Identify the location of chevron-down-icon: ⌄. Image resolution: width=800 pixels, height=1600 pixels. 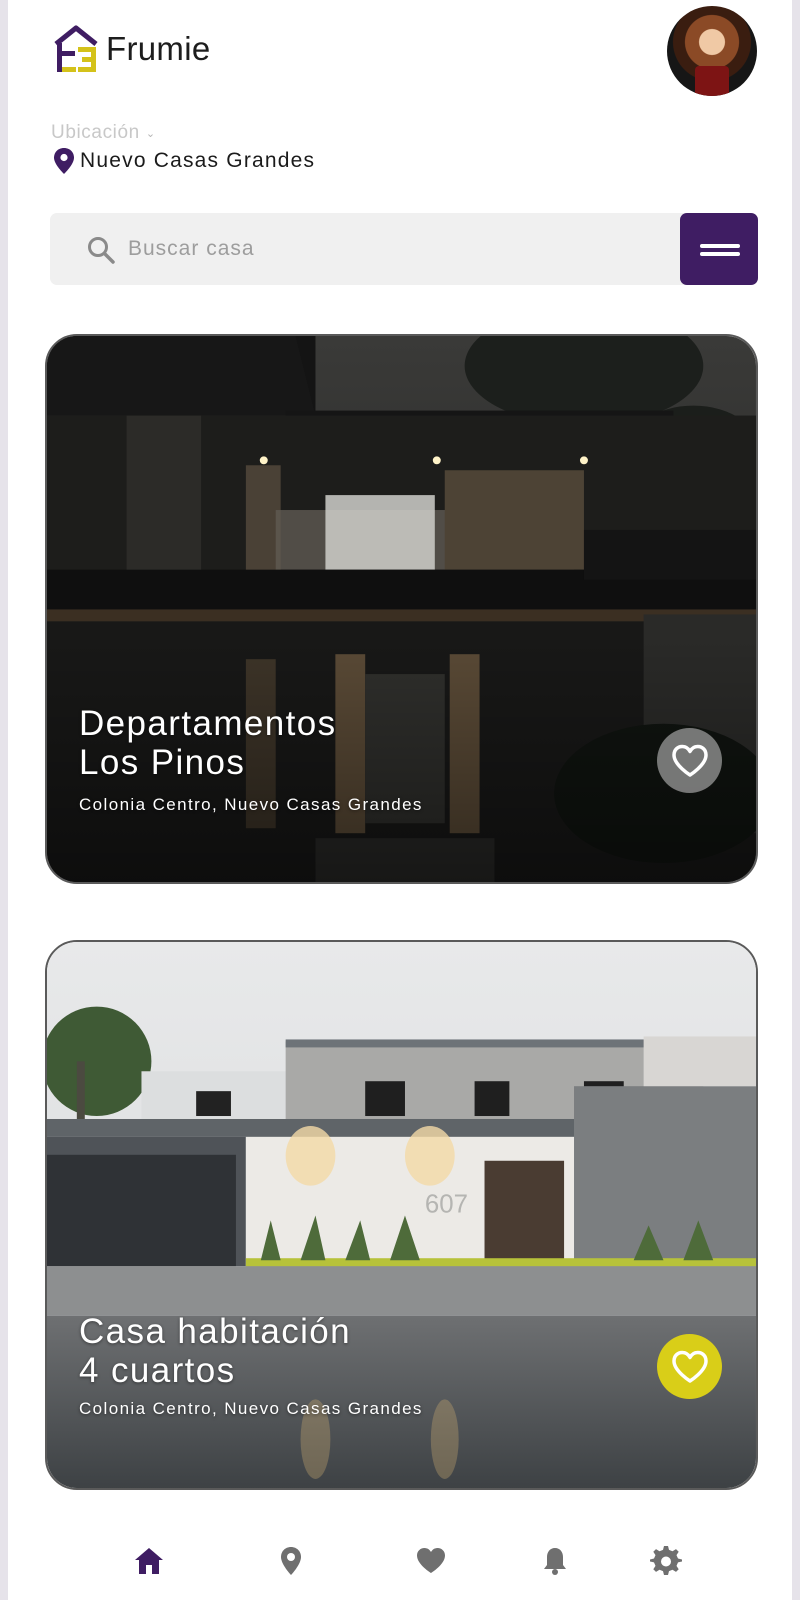
(150, 133).